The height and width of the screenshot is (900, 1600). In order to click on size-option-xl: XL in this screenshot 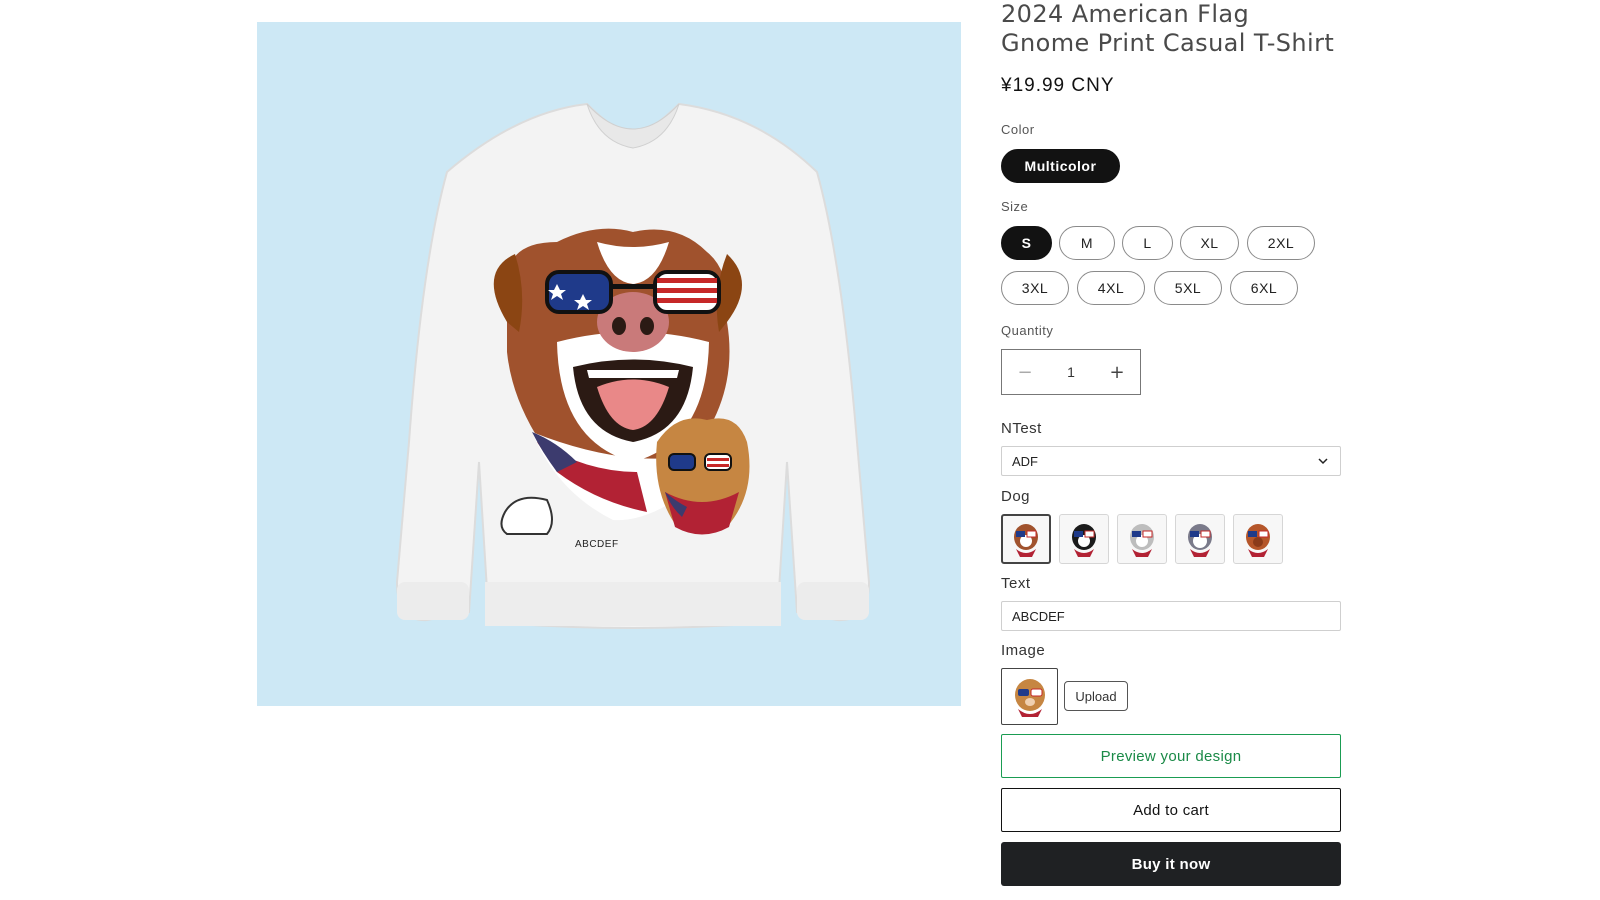, I will do `click(1209, 243)`.